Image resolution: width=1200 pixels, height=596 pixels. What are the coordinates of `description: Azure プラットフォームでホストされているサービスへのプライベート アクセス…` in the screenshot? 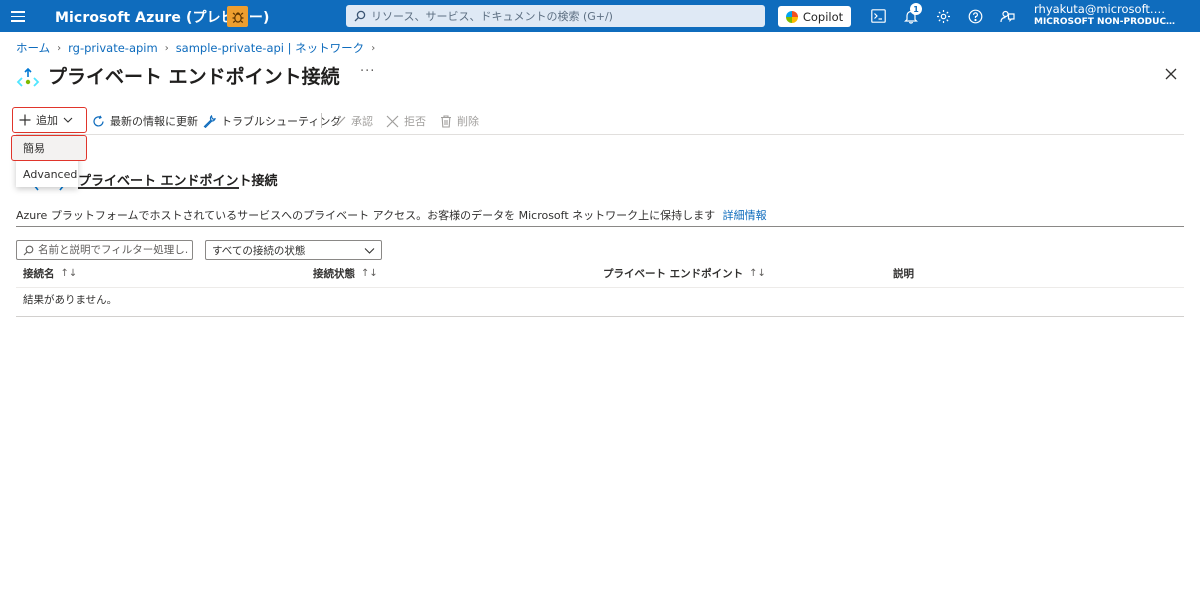 It's located at (391, 215).